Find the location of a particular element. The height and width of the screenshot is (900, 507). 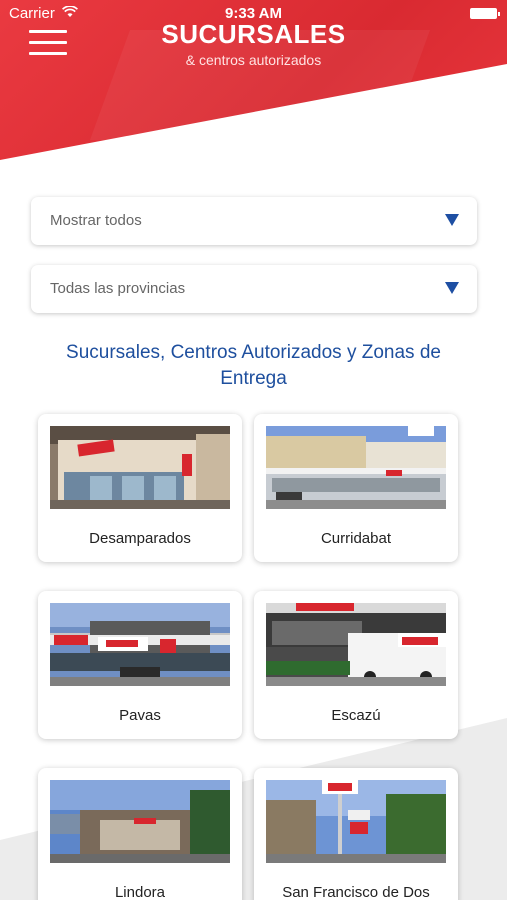

branch-card-curridabat: Curridabat is located at coordinates (356, 488).